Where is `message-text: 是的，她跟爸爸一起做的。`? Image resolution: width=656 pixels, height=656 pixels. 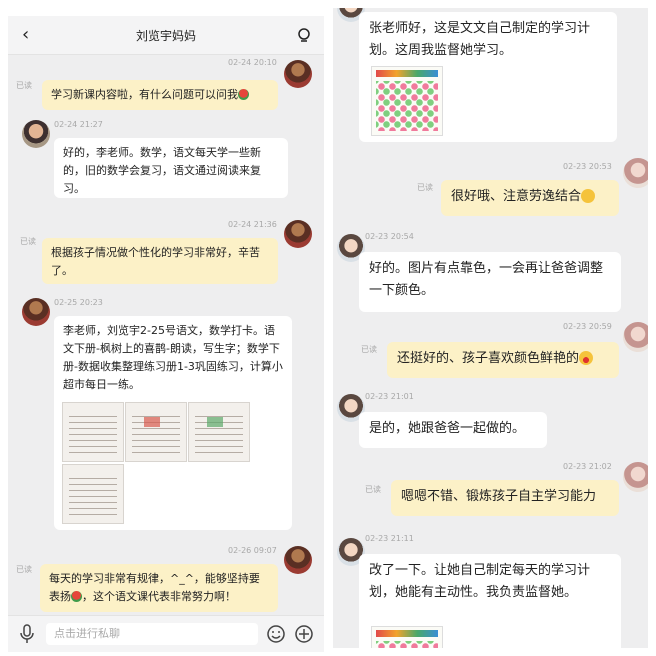
message-text: 是的，她跟爸爸一起做的。 is located at coordinates (447, 428).